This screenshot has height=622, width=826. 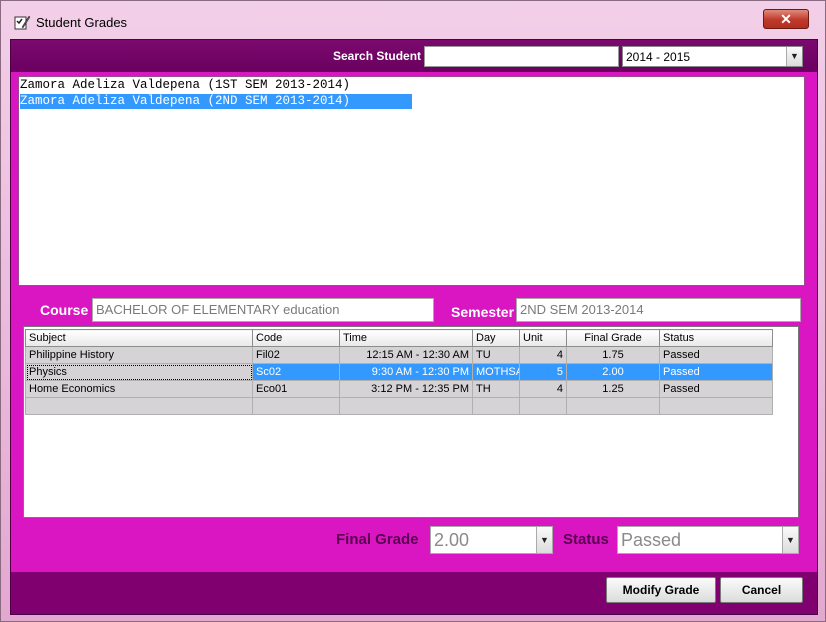 What do you see at coordinates (406, 406) in the screenshot?
I see `cell-time` at bounding box center [406, 406].